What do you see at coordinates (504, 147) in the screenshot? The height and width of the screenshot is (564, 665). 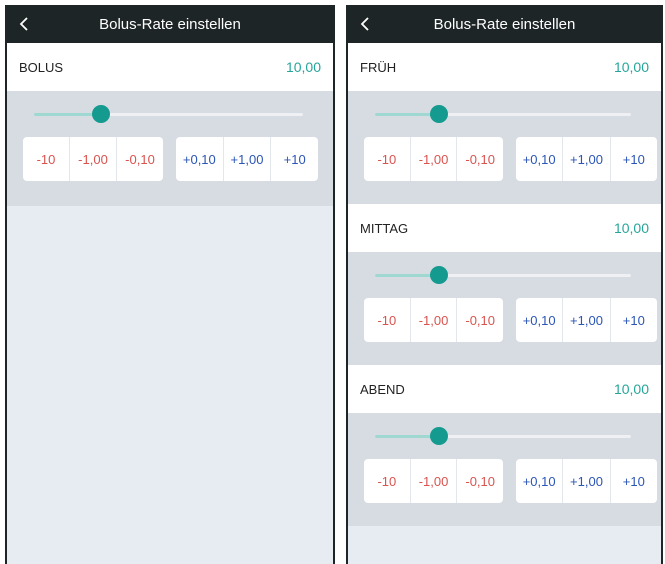 I see `row-panel-frueh: -10 -1,00 -0,10 +0,10 +1,00 +10` at bounding box center [504, 147].